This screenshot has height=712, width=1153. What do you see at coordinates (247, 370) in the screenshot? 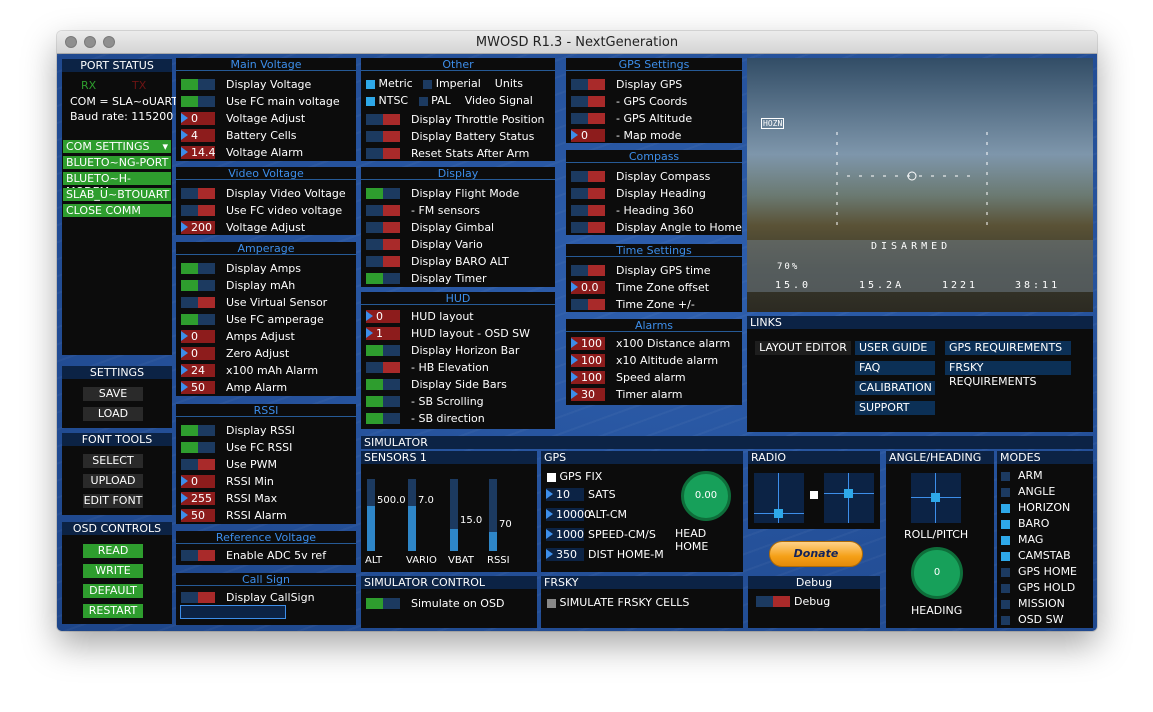
I see `setting-row: 24 x100 mAh Alarm` at bounding box center [247, 370].